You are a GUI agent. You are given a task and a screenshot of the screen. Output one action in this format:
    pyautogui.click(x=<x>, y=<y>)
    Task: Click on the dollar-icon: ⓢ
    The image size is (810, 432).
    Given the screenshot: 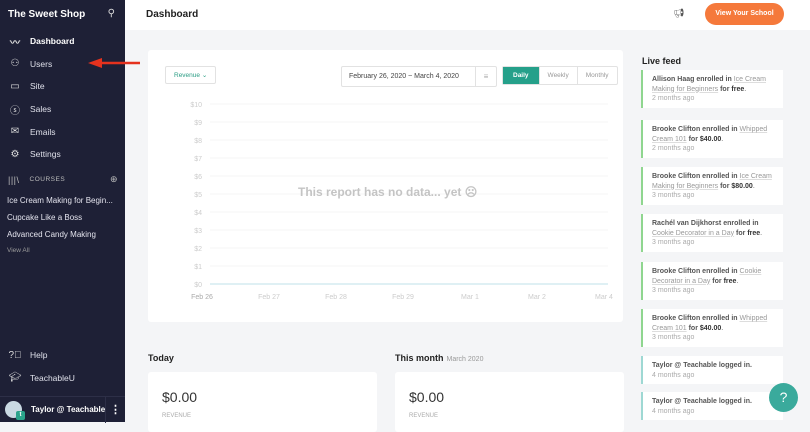 What is the action you would take?
    pyautogui.click(x=15, y=111)
    